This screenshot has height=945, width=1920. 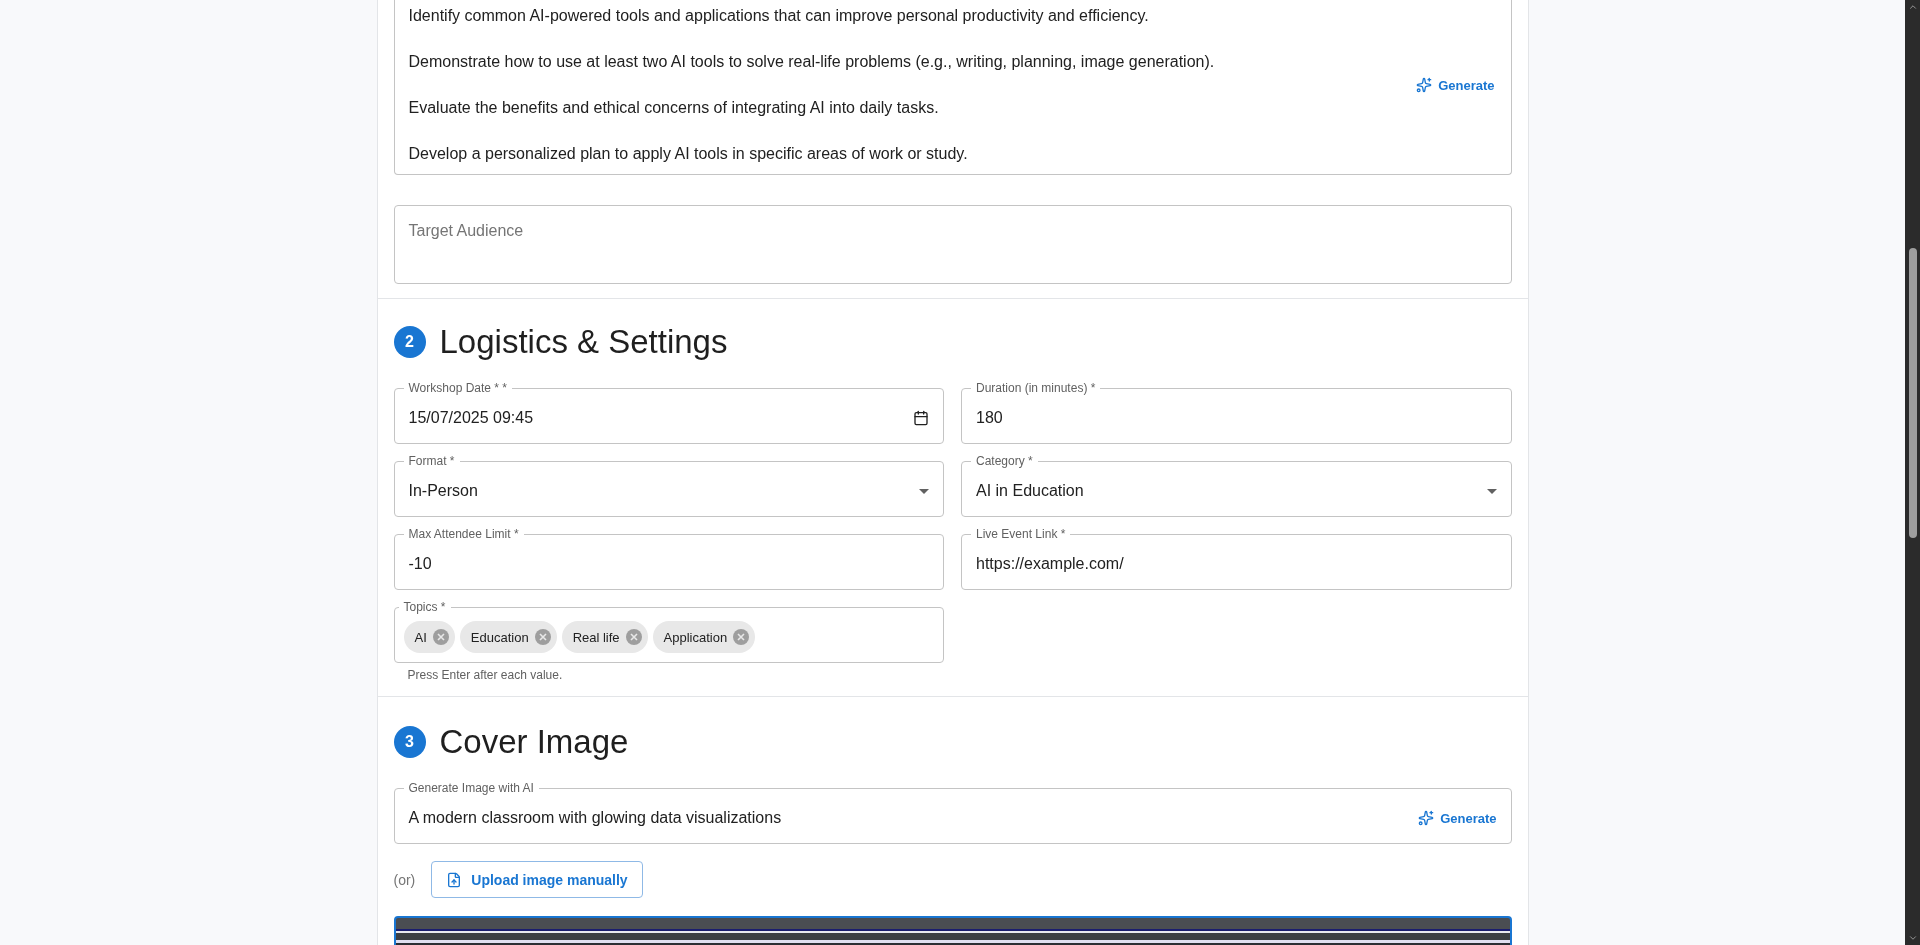 What do you see at coordinates (952, 87) in the screenshot?
I see `objectives-textarea` at bounding box center [952, 87].